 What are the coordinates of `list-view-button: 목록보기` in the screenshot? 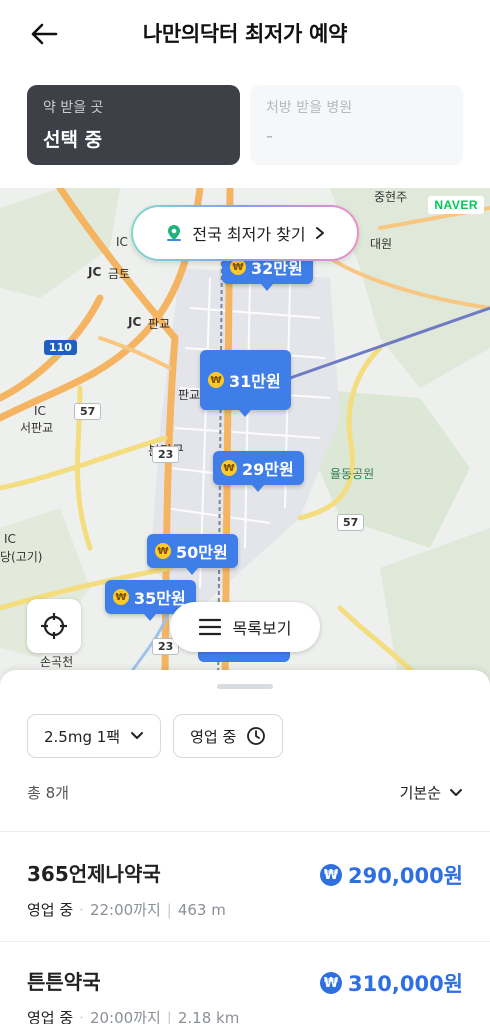 It's located at (245, 627).